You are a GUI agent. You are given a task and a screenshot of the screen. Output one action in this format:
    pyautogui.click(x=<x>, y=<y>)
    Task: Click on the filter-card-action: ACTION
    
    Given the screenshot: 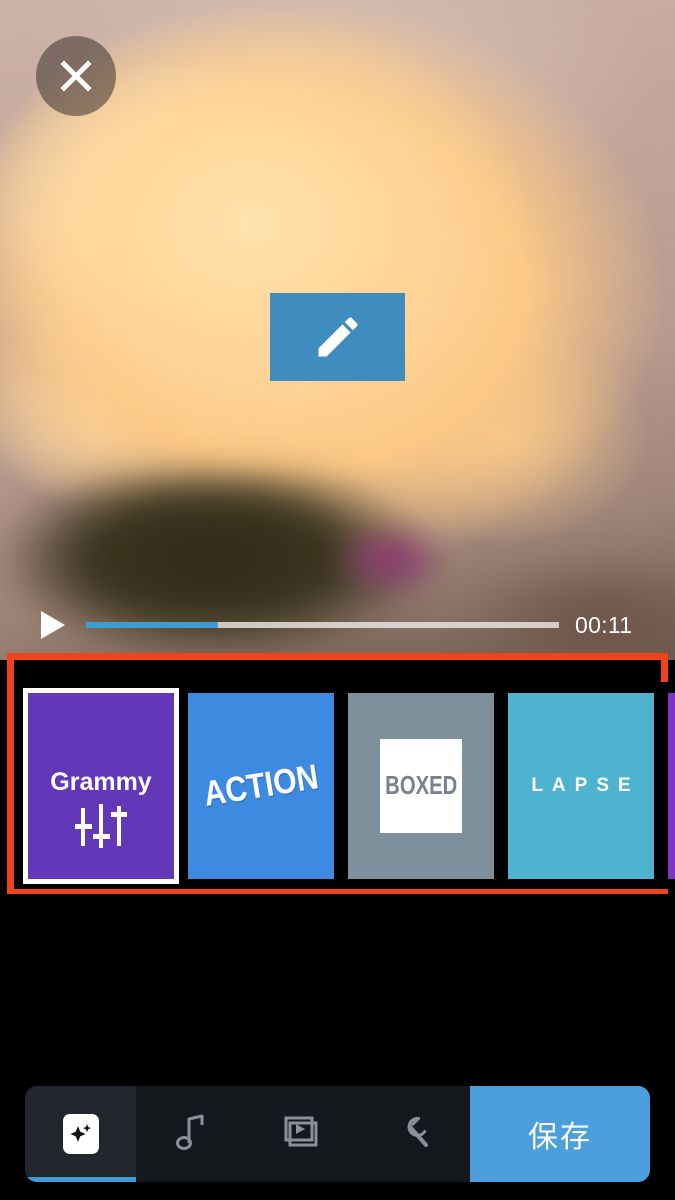 What is the action you would take?
    pyautogui.click(x=261, y=785)
    